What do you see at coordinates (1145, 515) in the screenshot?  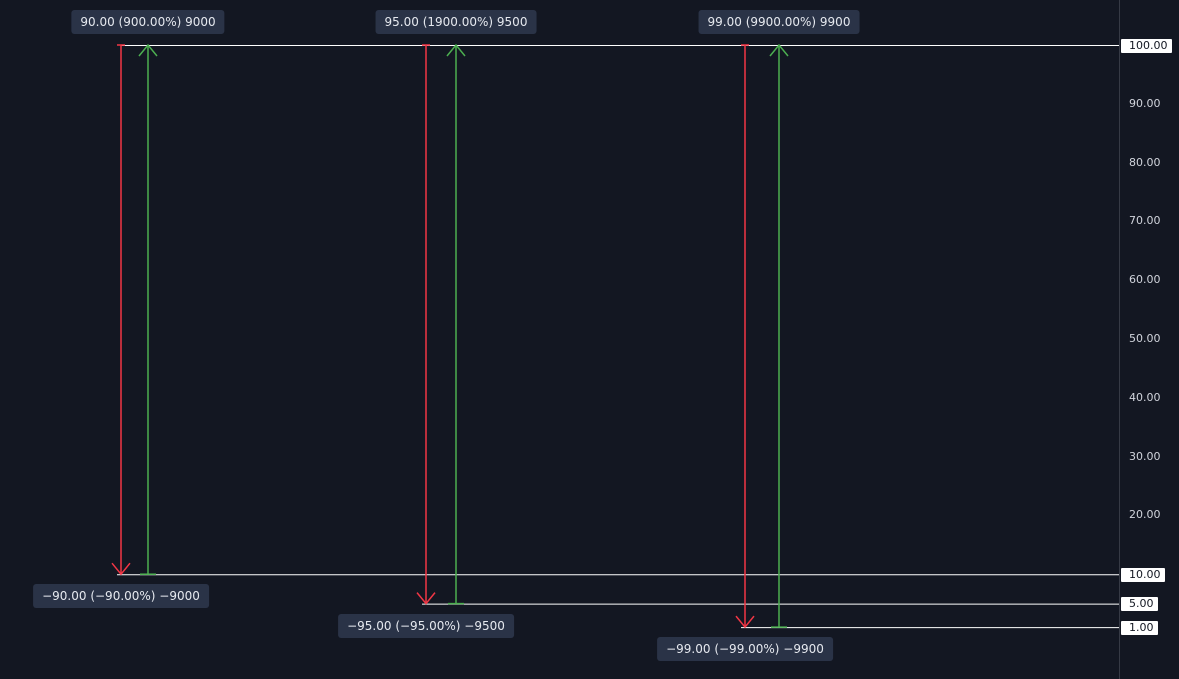 I see `y-tick-label: 20.00` at bounding box center [1145, 515].